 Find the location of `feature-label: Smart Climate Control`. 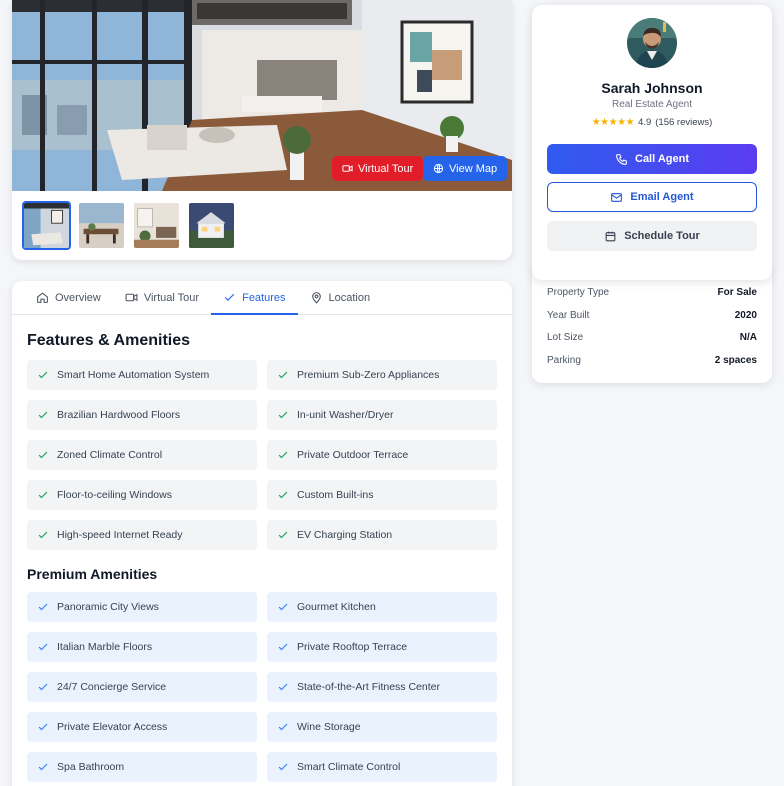

feature-label: Smart Climate Control is located at coordinates (349, 767).